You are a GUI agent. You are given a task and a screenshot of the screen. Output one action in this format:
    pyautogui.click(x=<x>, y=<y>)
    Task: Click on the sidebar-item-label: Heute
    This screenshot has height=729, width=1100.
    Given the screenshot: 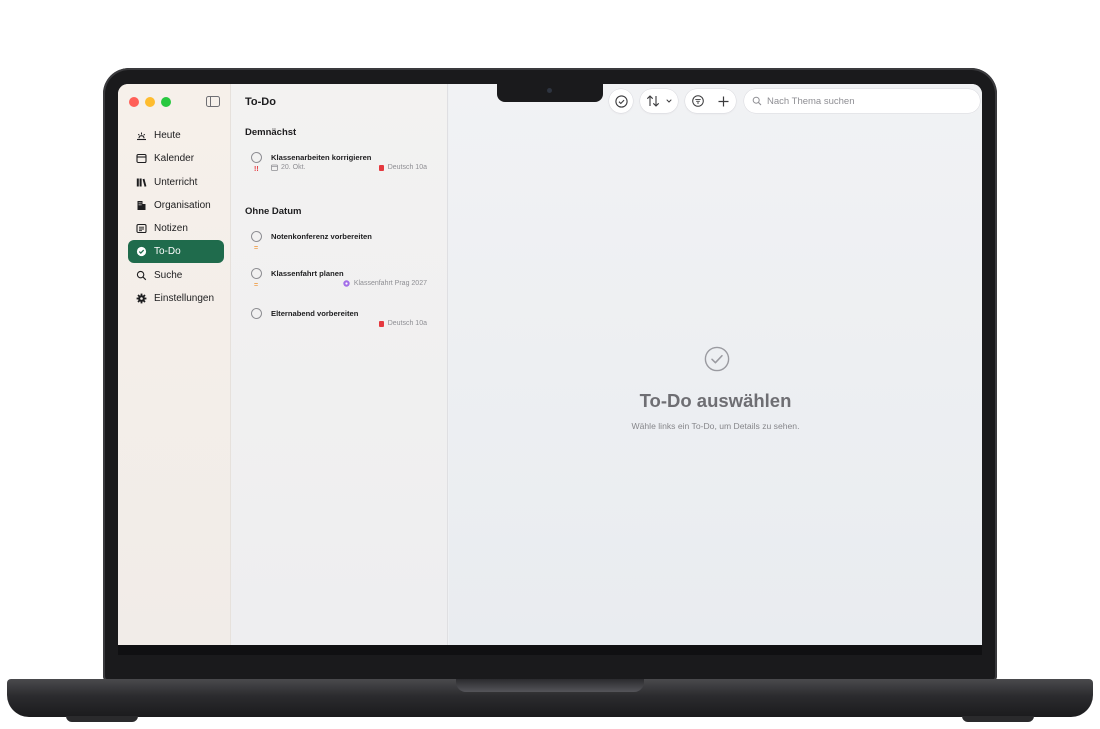 What is the action you would take?
    pyautogui.click(x=167, y=135)
    